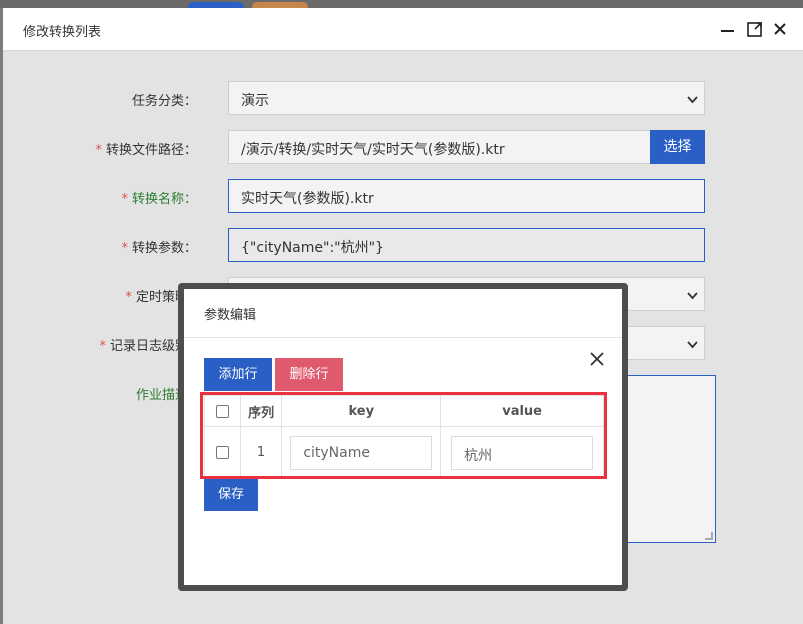 Image resolution: width=803 pixels, height=624 pixels. I want to click on category-label: 任务分类：, so click(164, 101).